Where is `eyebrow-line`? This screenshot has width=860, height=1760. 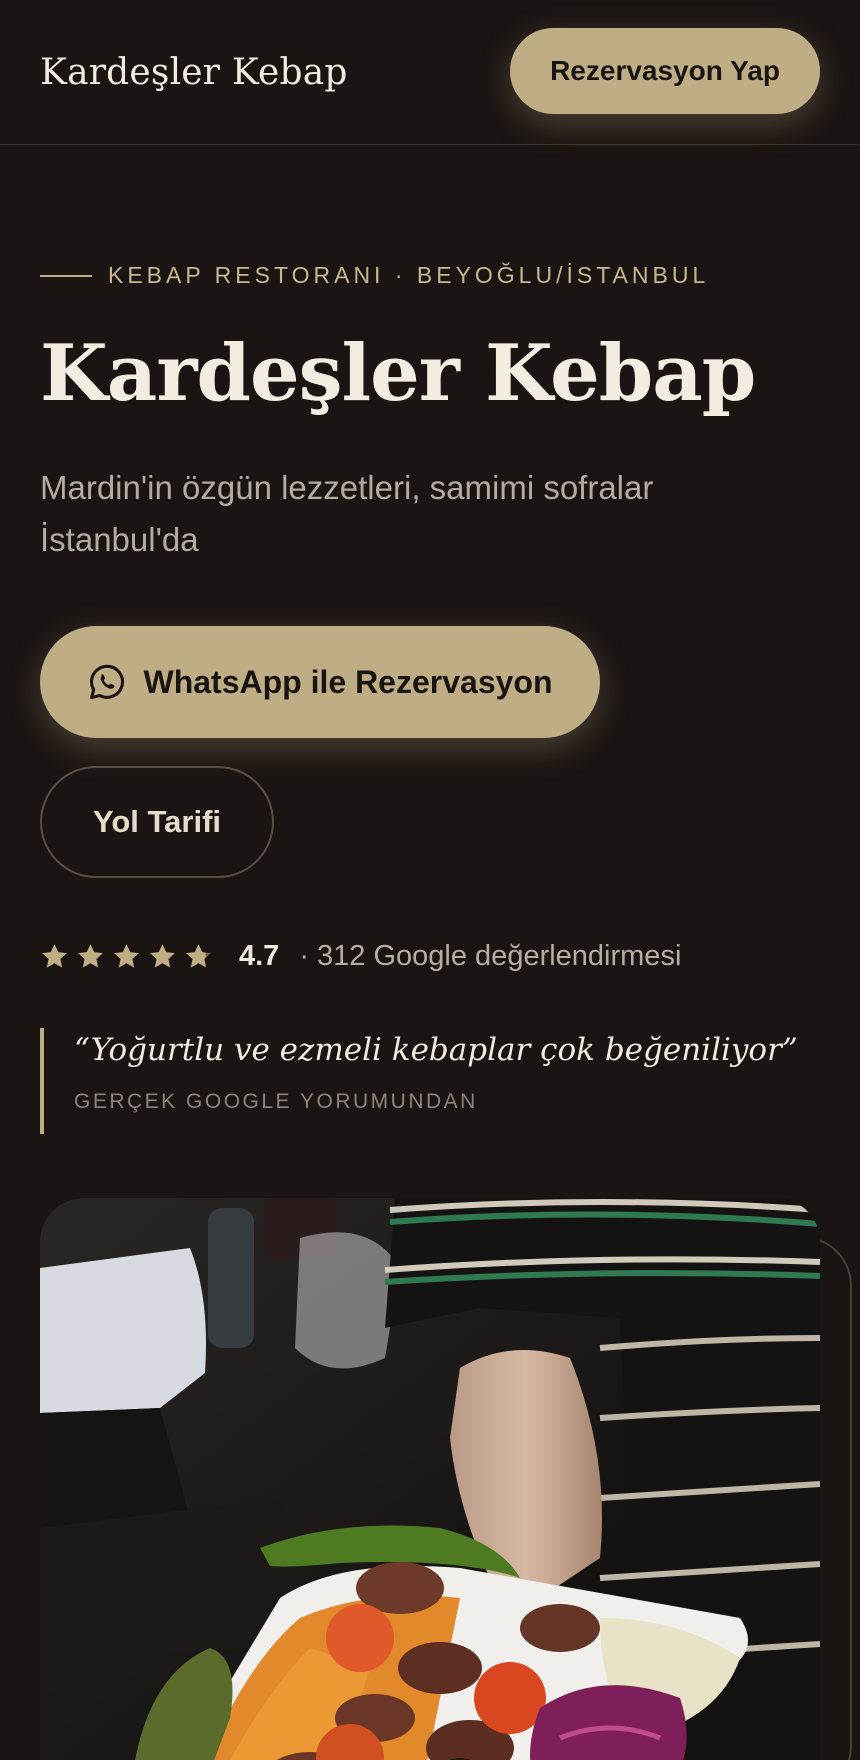
eyebrow-line is located at coordinates (66, 275).